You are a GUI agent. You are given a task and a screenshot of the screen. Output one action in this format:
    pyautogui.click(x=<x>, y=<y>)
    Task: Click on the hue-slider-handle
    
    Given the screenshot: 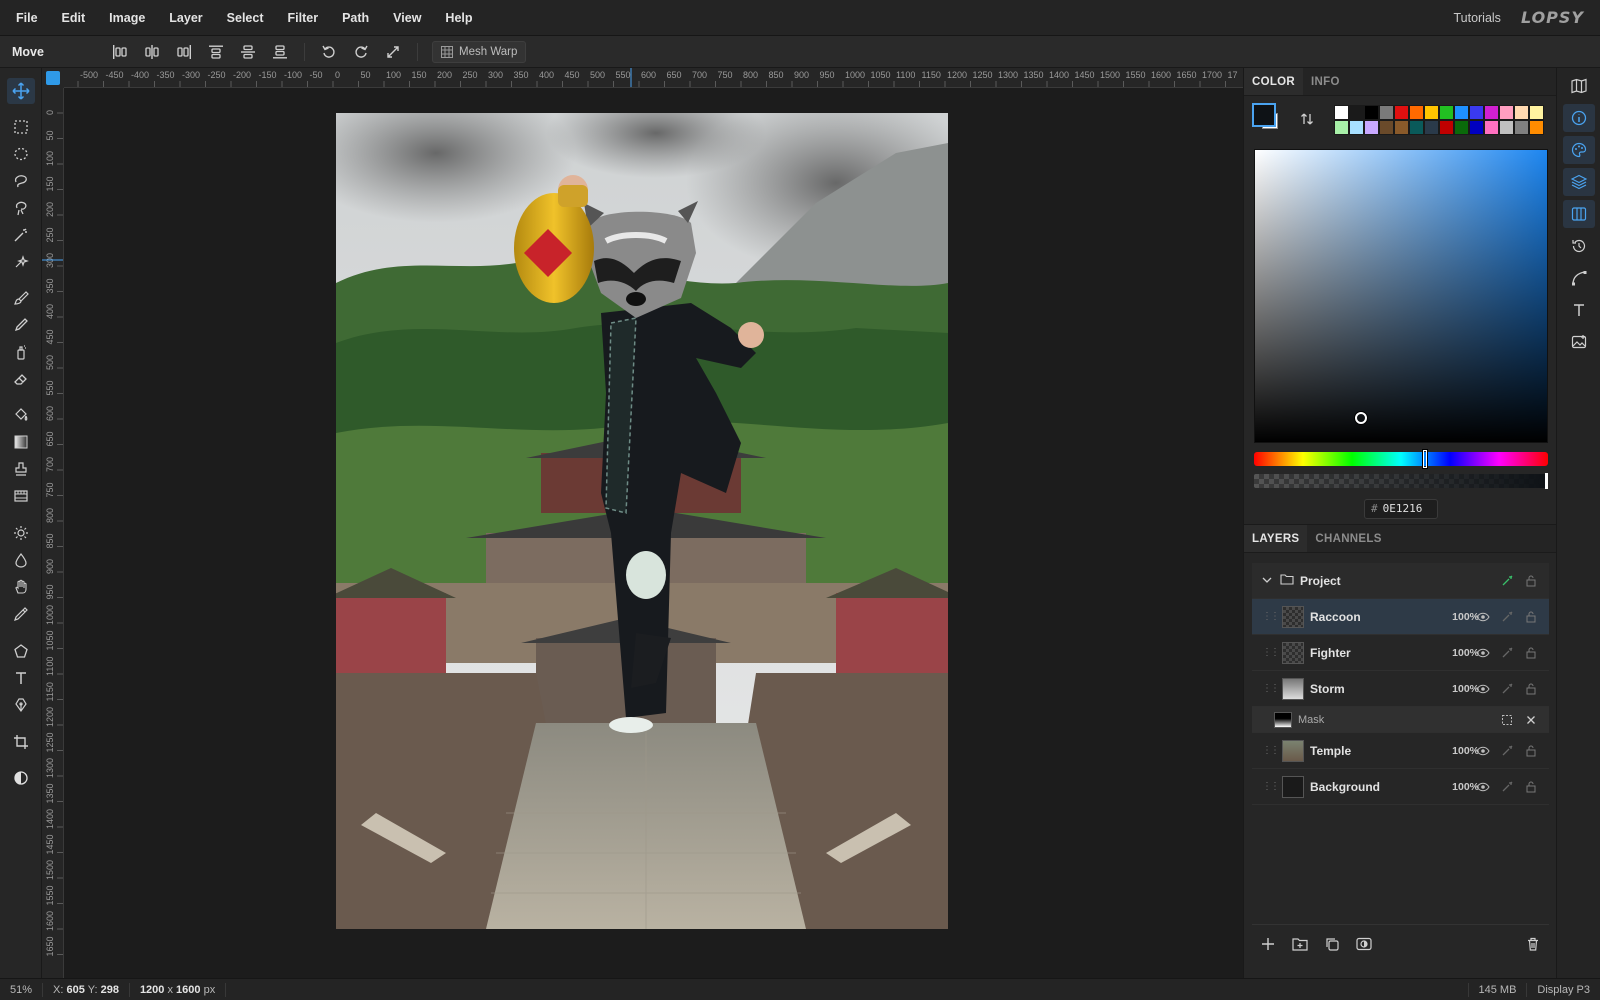 What is the action you would take?
    pyautogui.click(x=1424, y=459)
    